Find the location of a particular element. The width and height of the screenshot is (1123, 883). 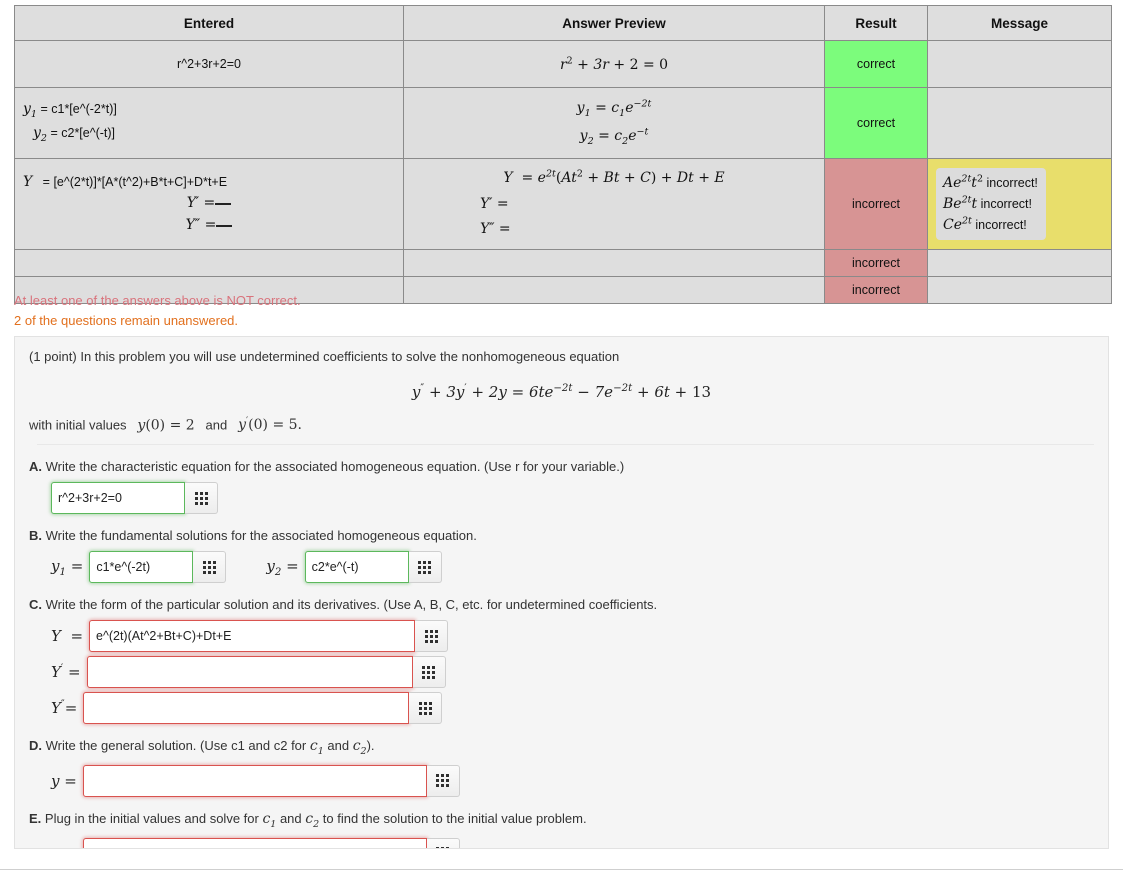

Y-field-label: Y = is located at coordinates (67, 636).